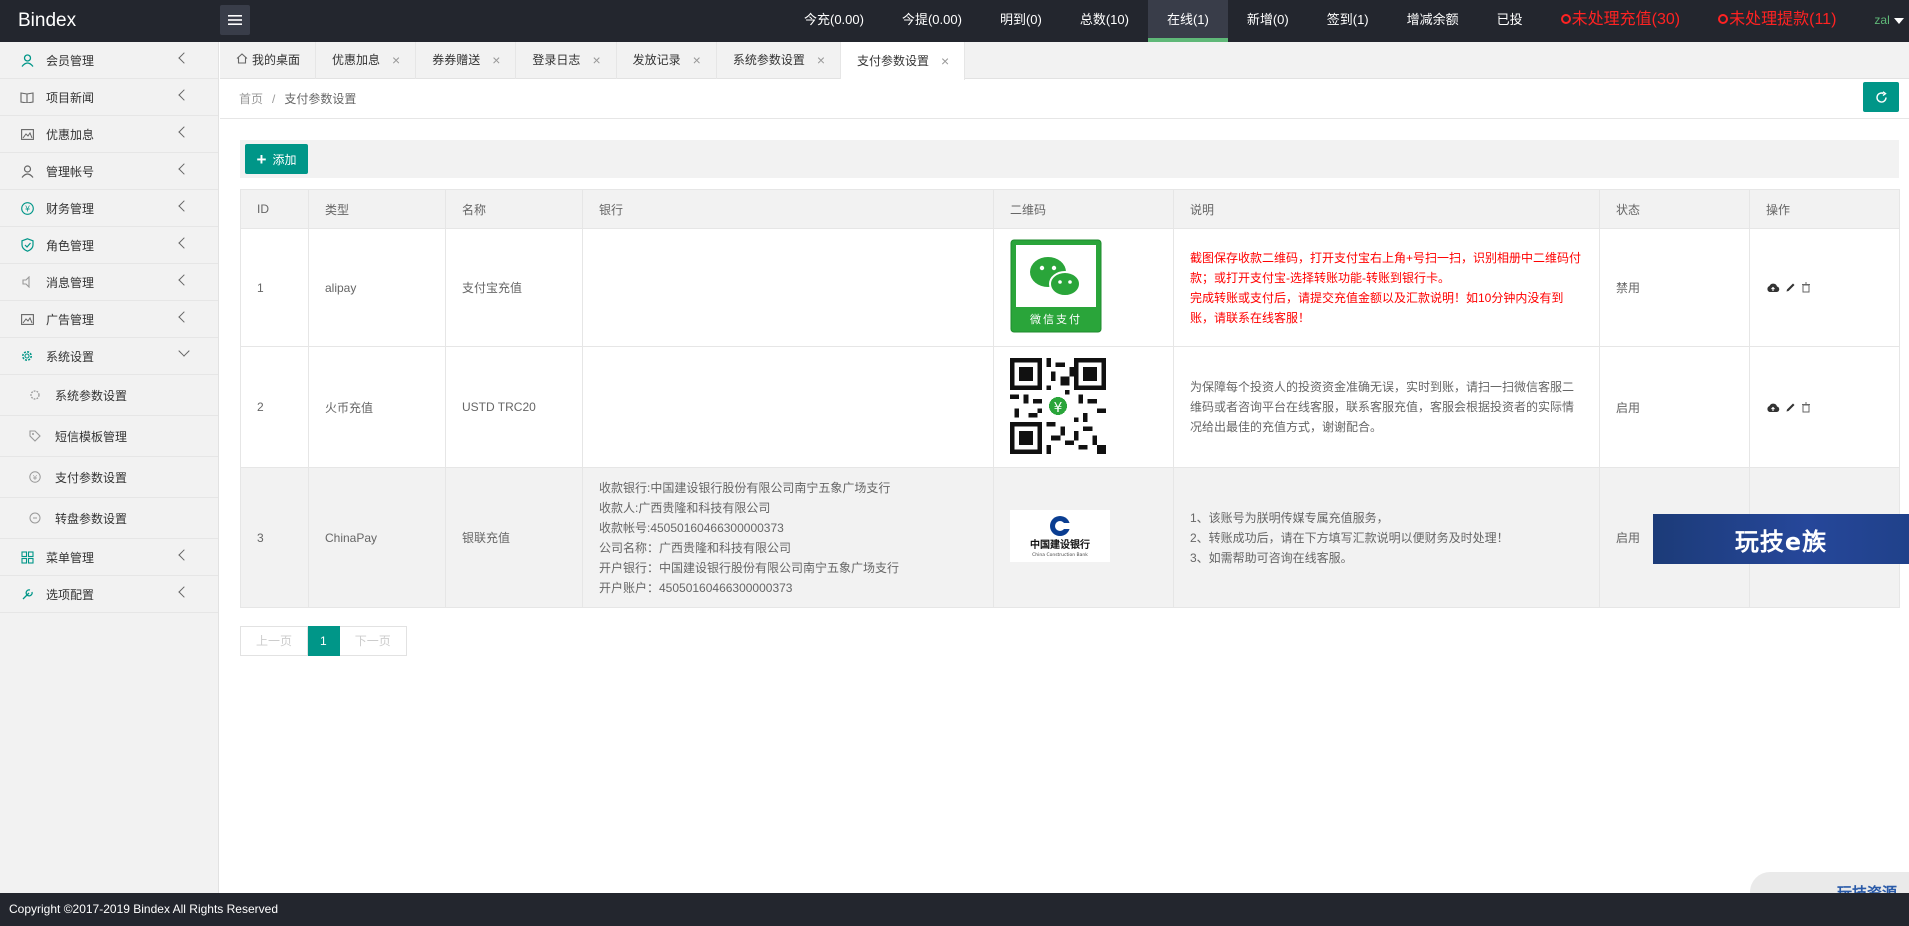 Image resolution: width=1909 pixels, height=926 pixels. I want to click on sidebar-item-finance: ¥ 财务管理, so click(109, 208).